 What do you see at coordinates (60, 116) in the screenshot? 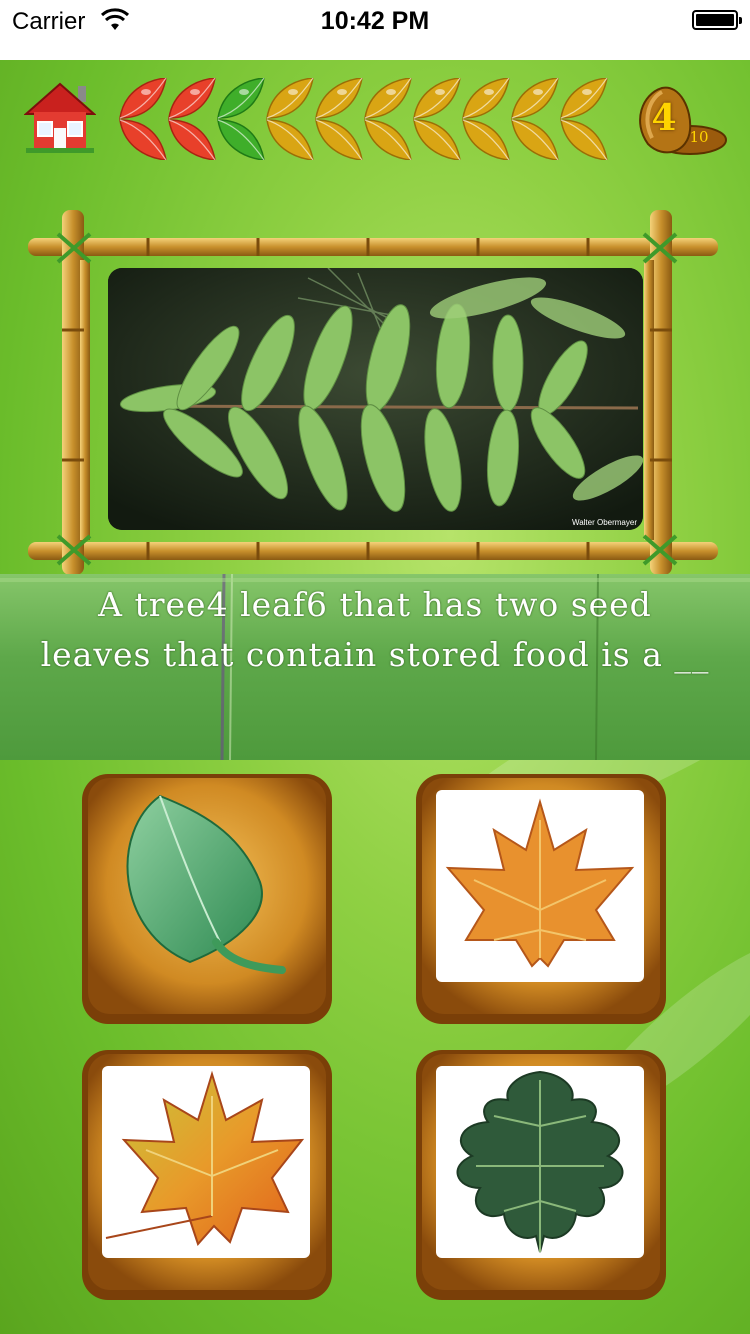
I see `home-button` at bounding box center [60, 116].